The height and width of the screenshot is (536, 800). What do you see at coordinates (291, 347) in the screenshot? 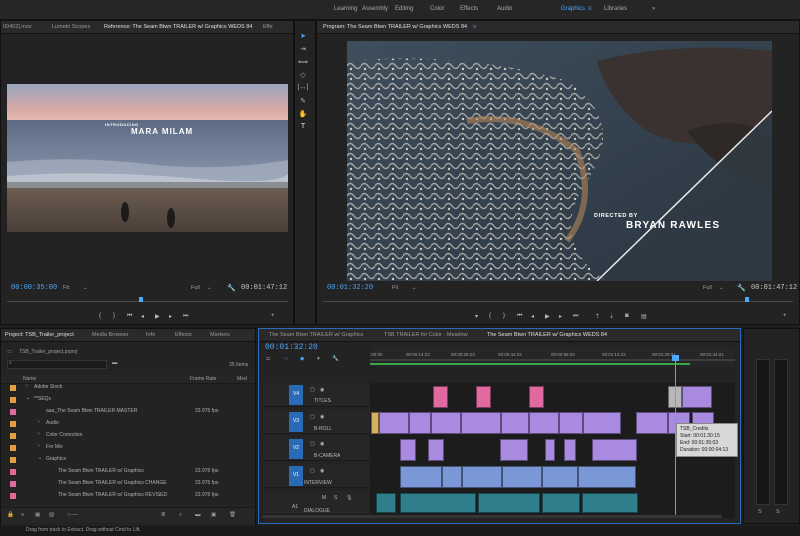
I see `timeline-timecode: 00:01:32:20` at bounding box center [291, 347].